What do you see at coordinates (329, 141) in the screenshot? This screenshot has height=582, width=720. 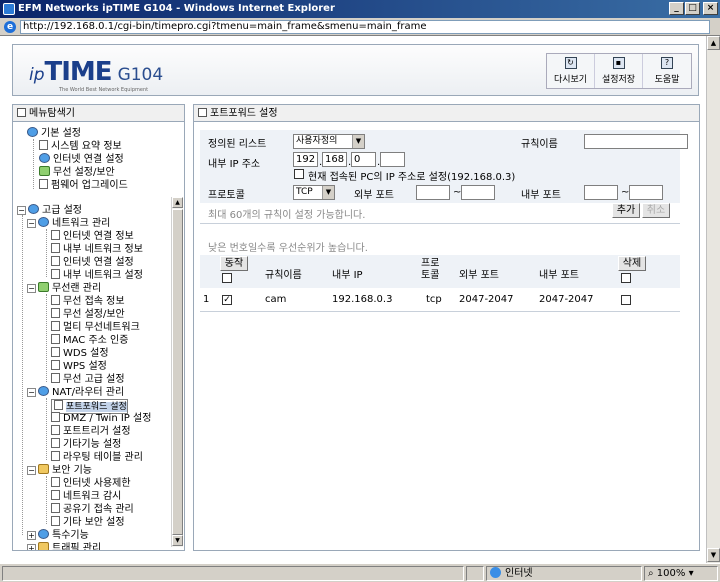 I see `defined-list-select: 사용자정의 ▼` at bounding box center [329, 141].